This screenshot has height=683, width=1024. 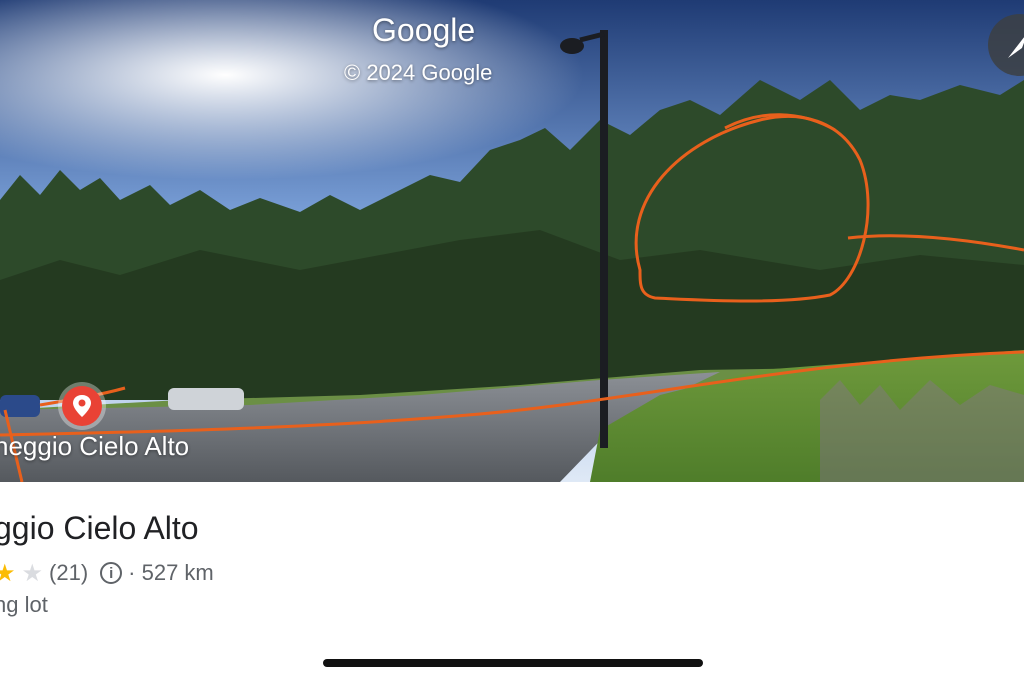 I want to click on info-icon: i, so click(x=111, y=573).